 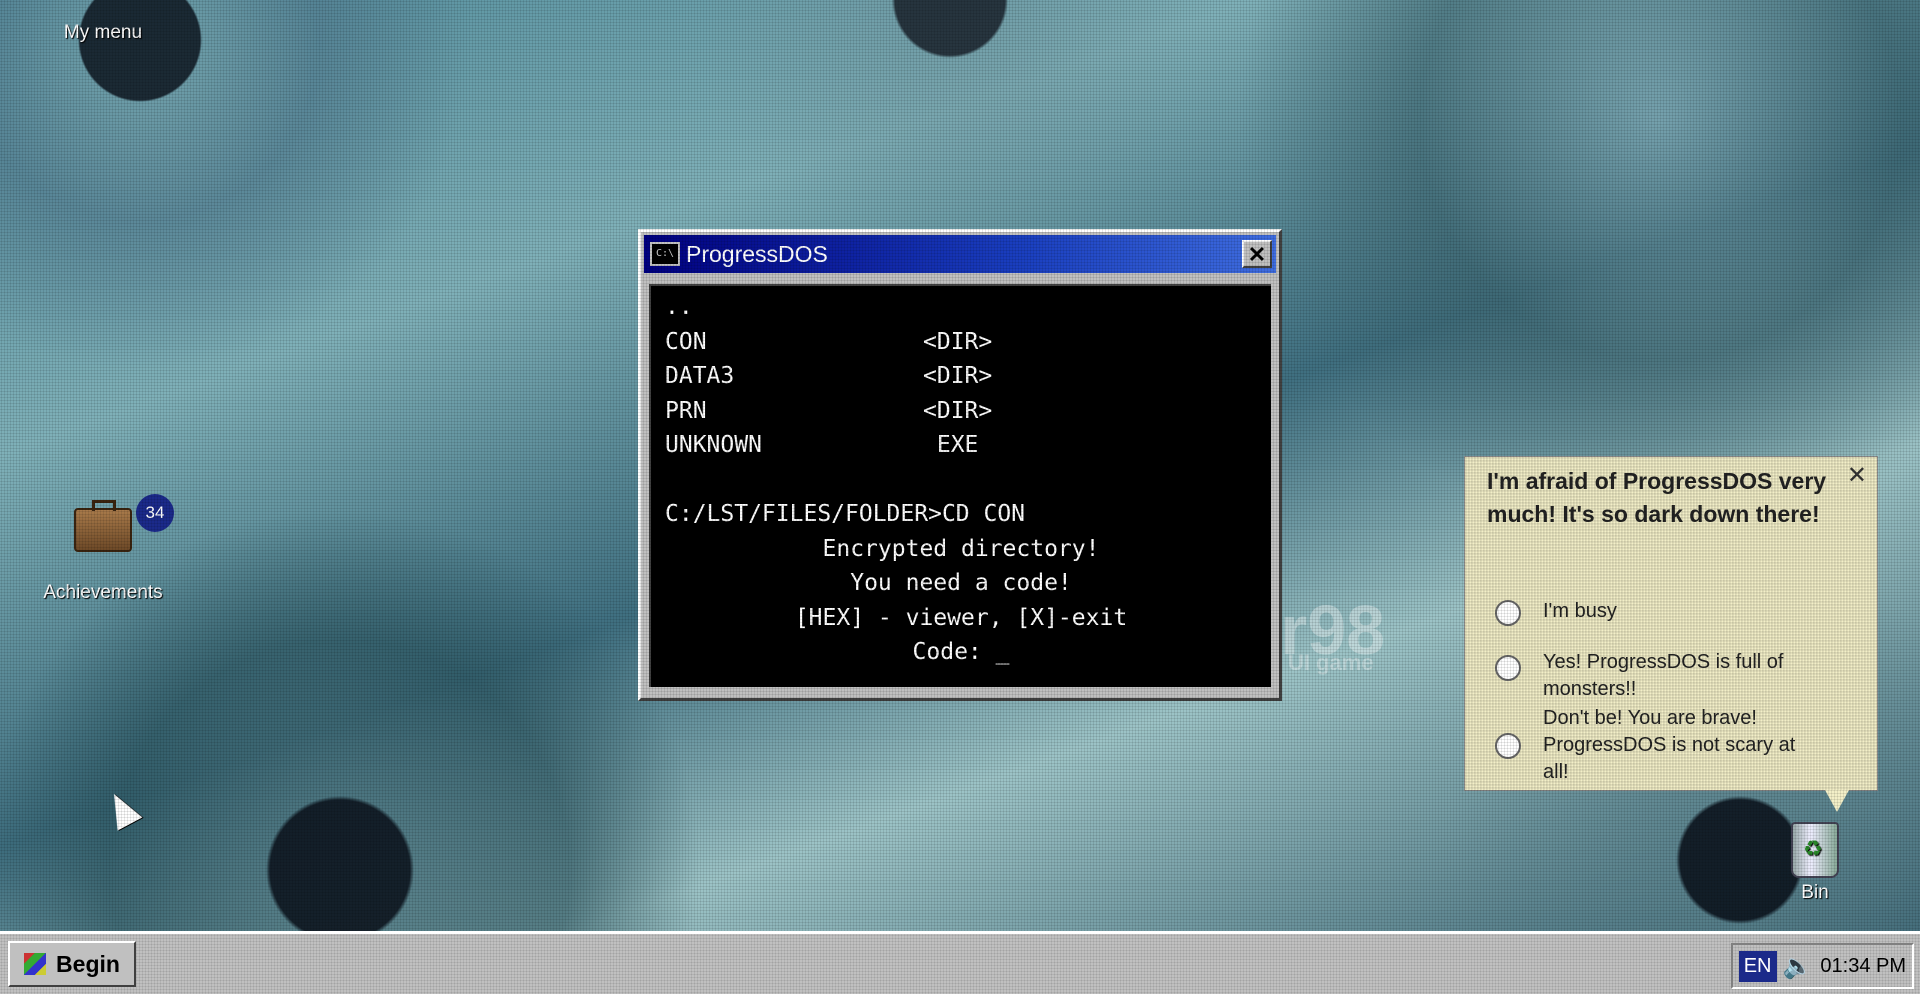 I want to click on console-message: [HEX] - viewer, [X]-exit, so click(x=961, y=617).